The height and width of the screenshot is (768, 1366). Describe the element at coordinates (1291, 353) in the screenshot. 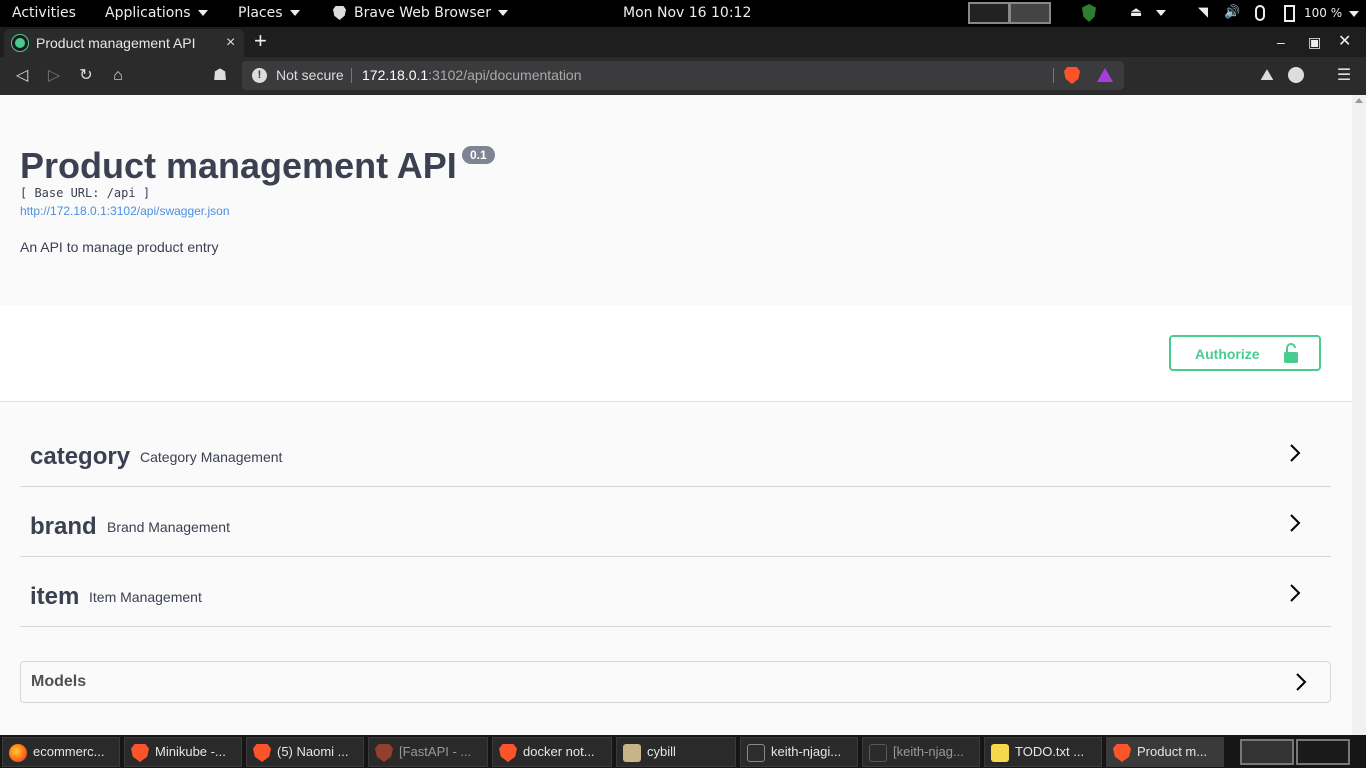

I see `unlock-icon` at that location.